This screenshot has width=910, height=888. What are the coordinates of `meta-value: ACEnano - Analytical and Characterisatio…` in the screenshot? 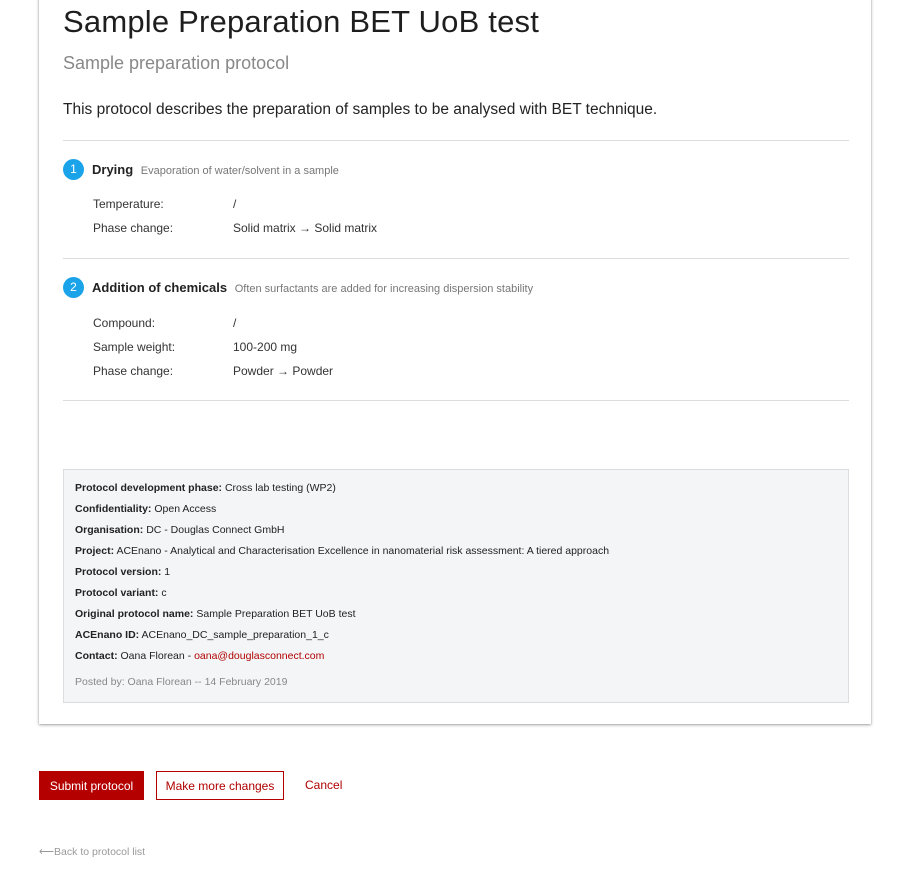 It's located at (363, 551).